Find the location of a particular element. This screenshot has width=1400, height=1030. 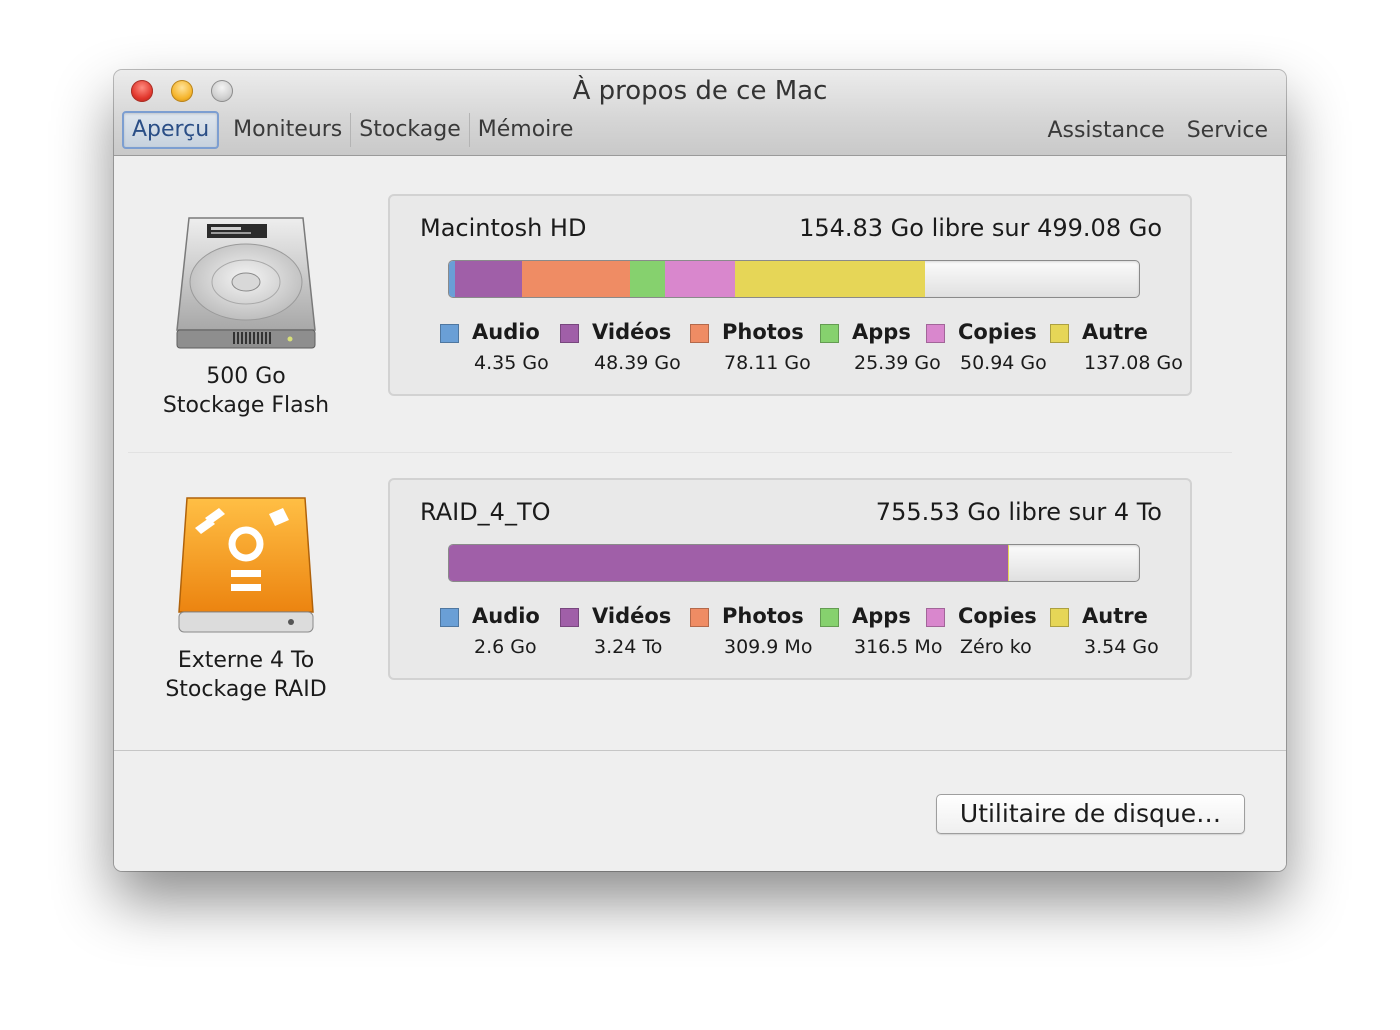

tab-stockage: Stockage is located at coordinates (410, 130).